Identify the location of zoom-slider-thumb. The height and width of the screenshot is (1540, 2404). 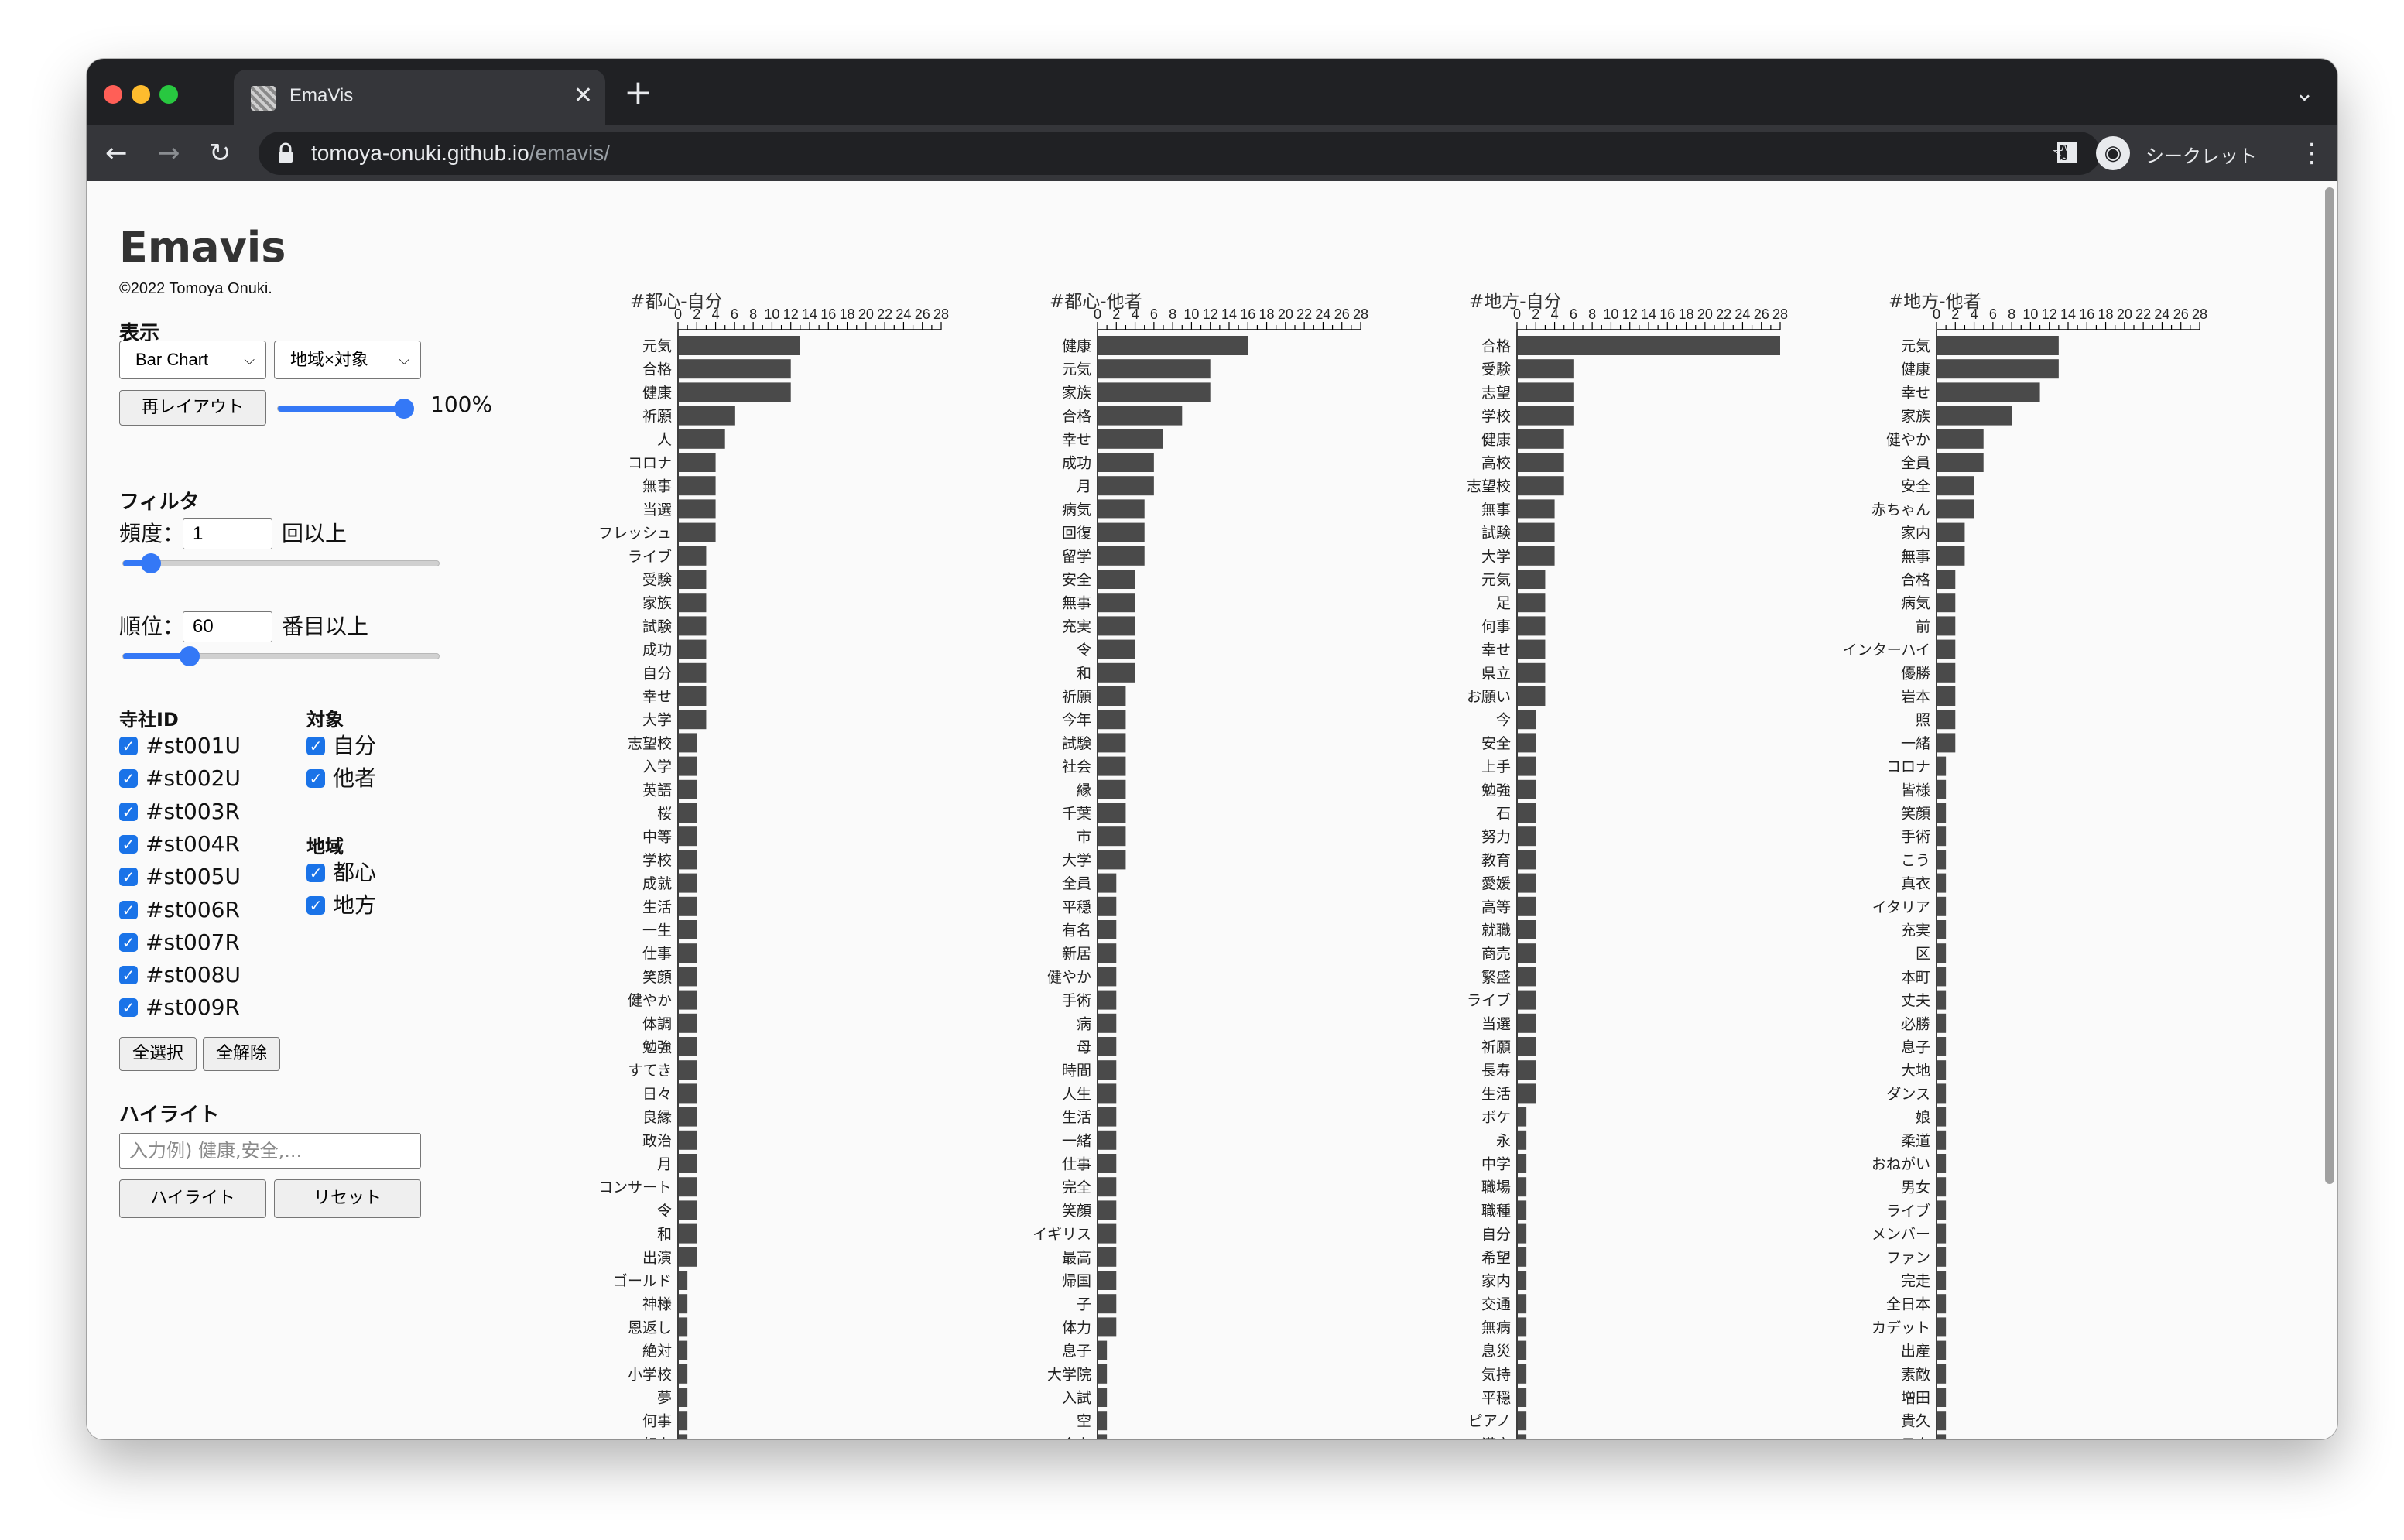
(404, 409).